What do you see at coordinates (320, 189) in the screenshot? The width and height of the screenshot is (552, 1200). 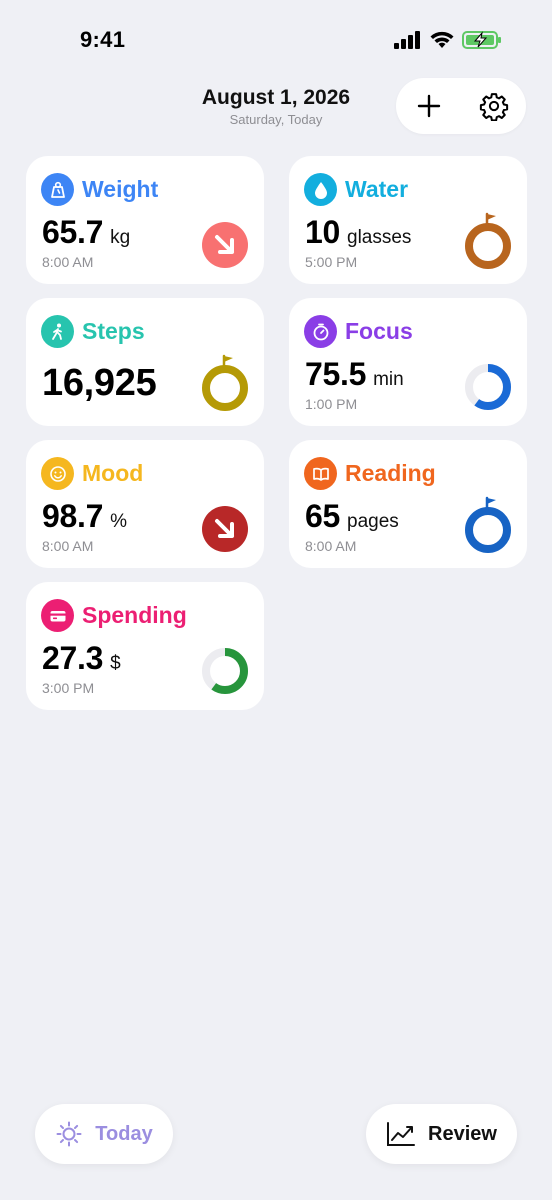 I see `water-drop-icon` at bounding box center [320, 189].